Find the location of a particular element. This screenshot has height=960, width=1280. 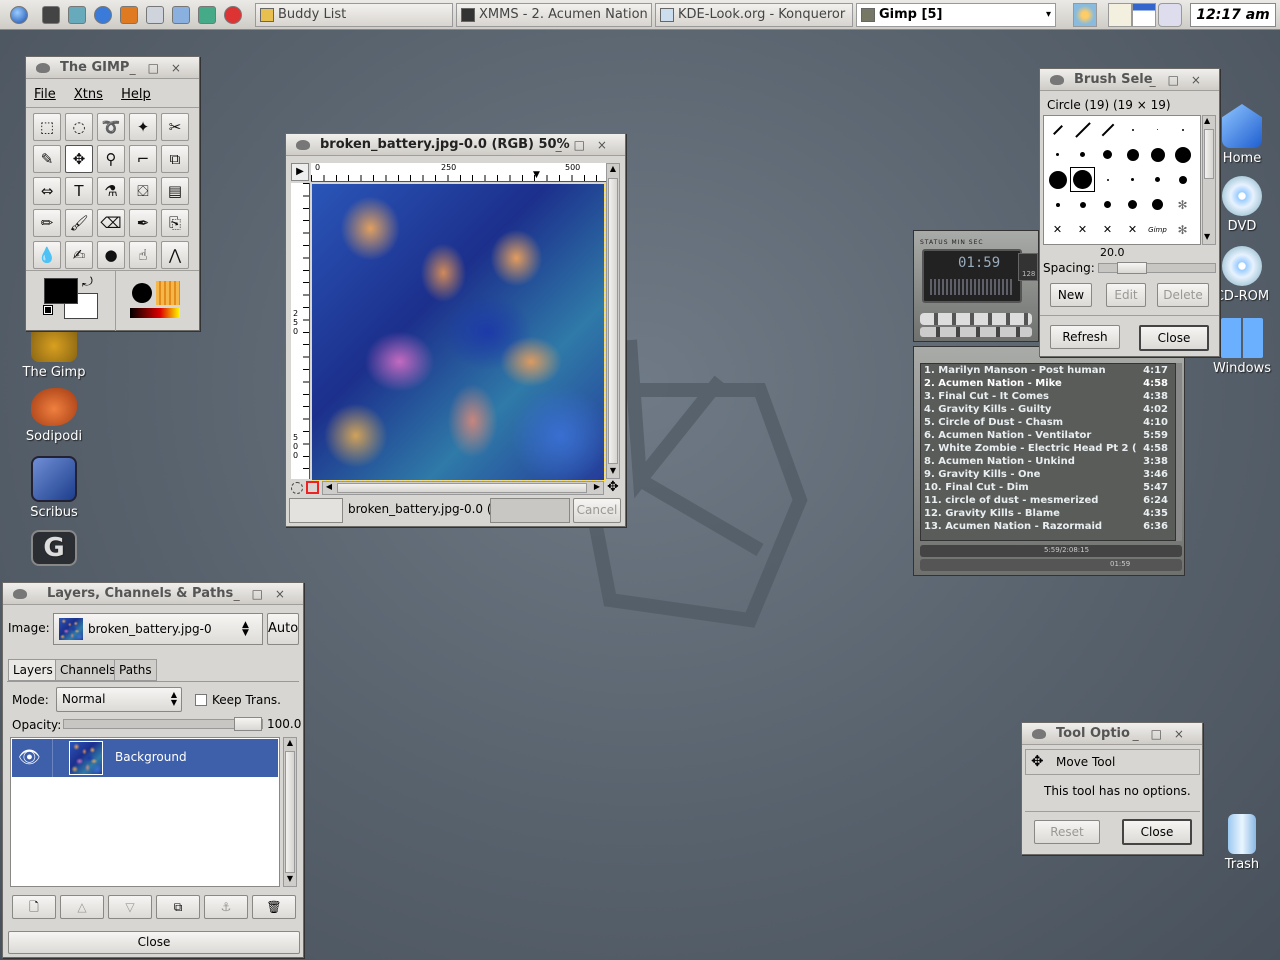

raise-layer-button: △ is located at coordinates (82, 907).